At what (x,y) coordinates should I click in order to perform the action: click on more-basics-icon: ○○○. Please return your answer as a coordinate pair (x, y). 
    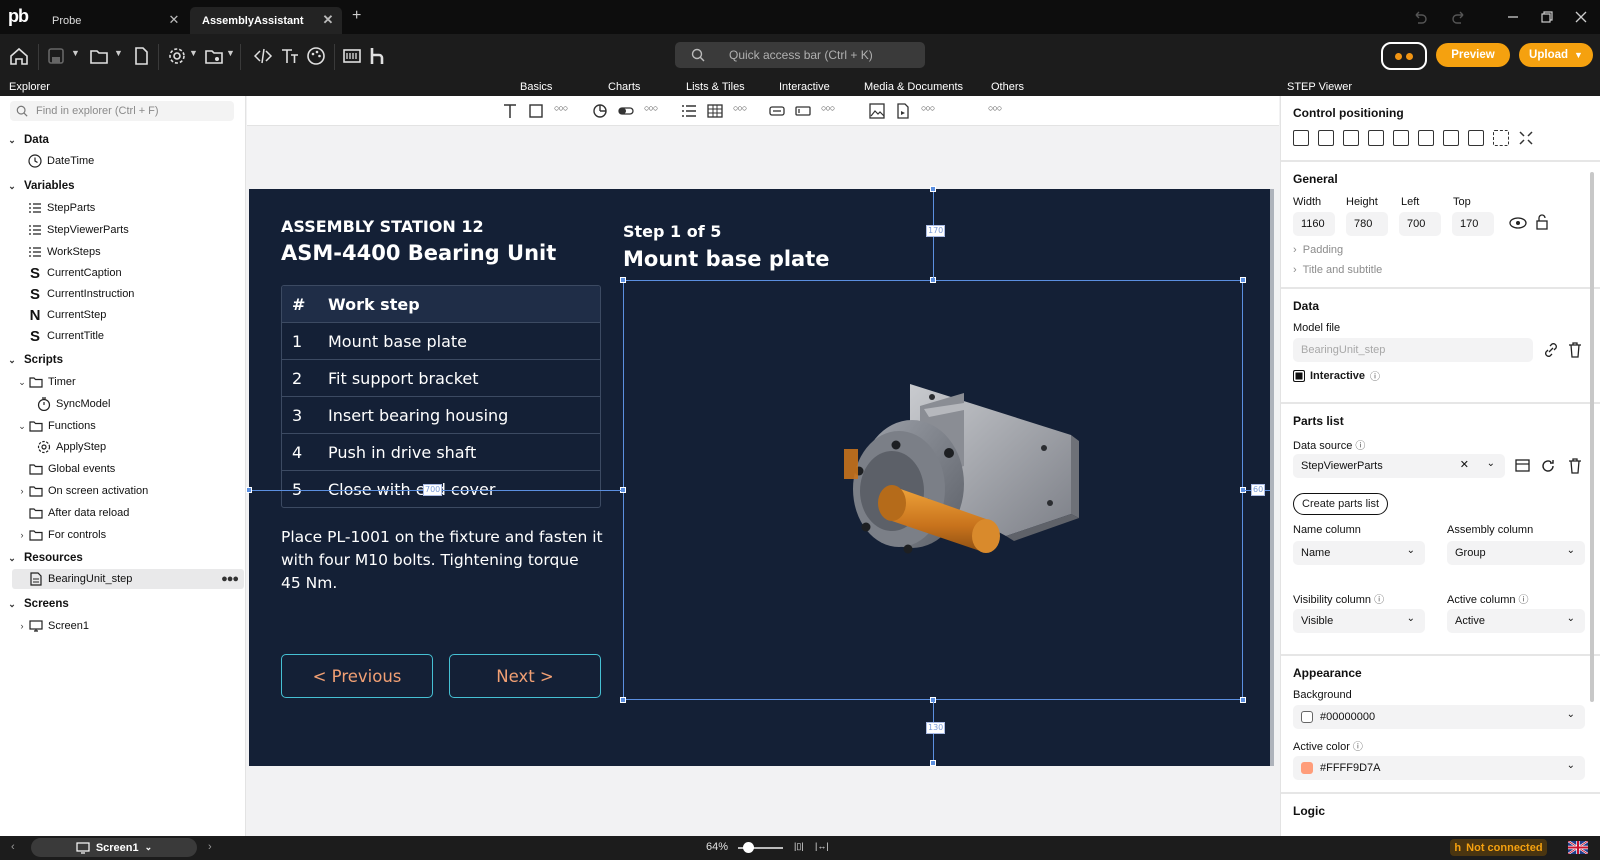
    Looking at the image, I should click on (562, 111).